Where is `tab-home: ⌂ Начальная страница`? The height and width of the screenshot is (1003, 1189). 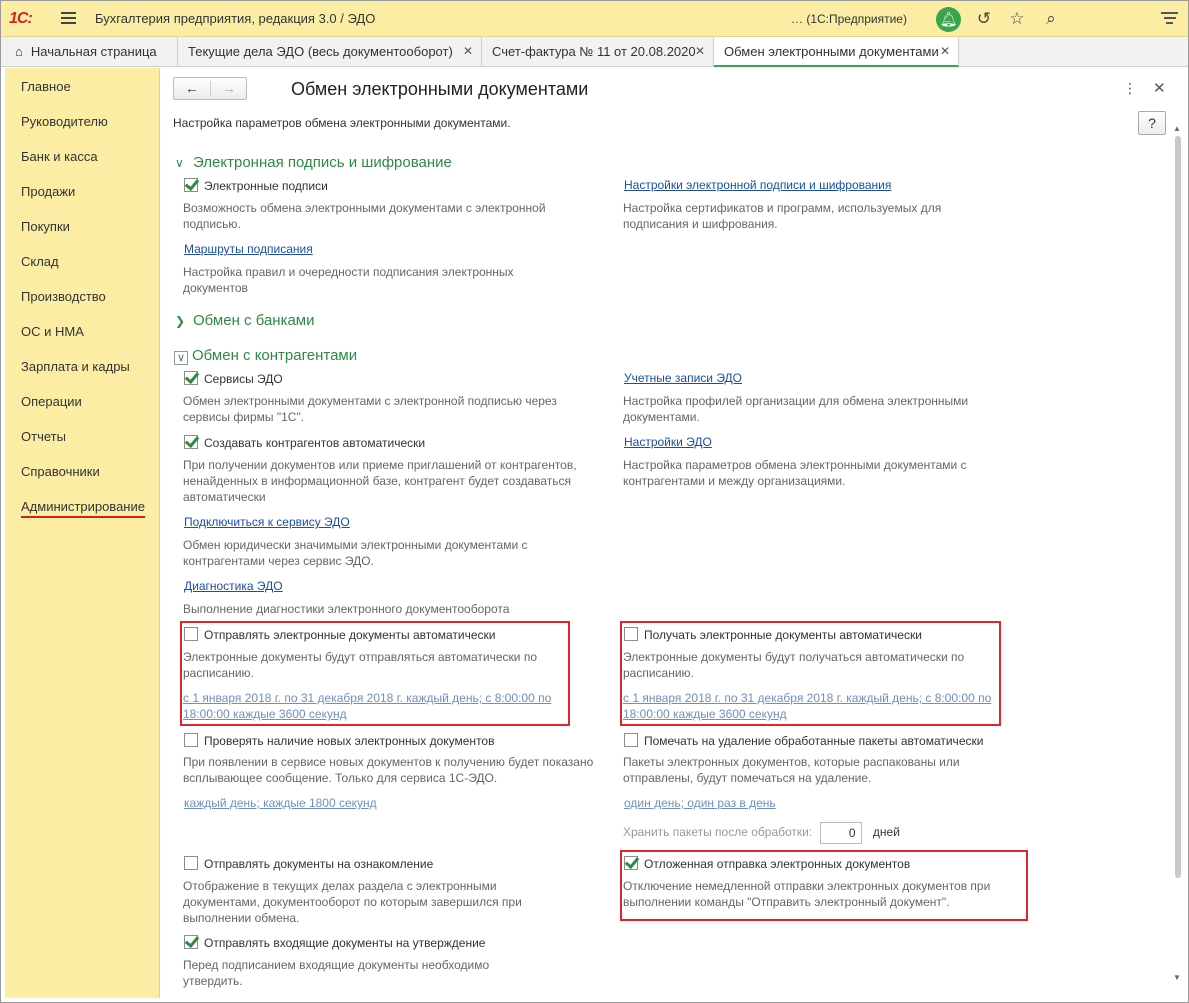 tab-home: ⌂ Начальная страница is located at coordinates (91, 52).